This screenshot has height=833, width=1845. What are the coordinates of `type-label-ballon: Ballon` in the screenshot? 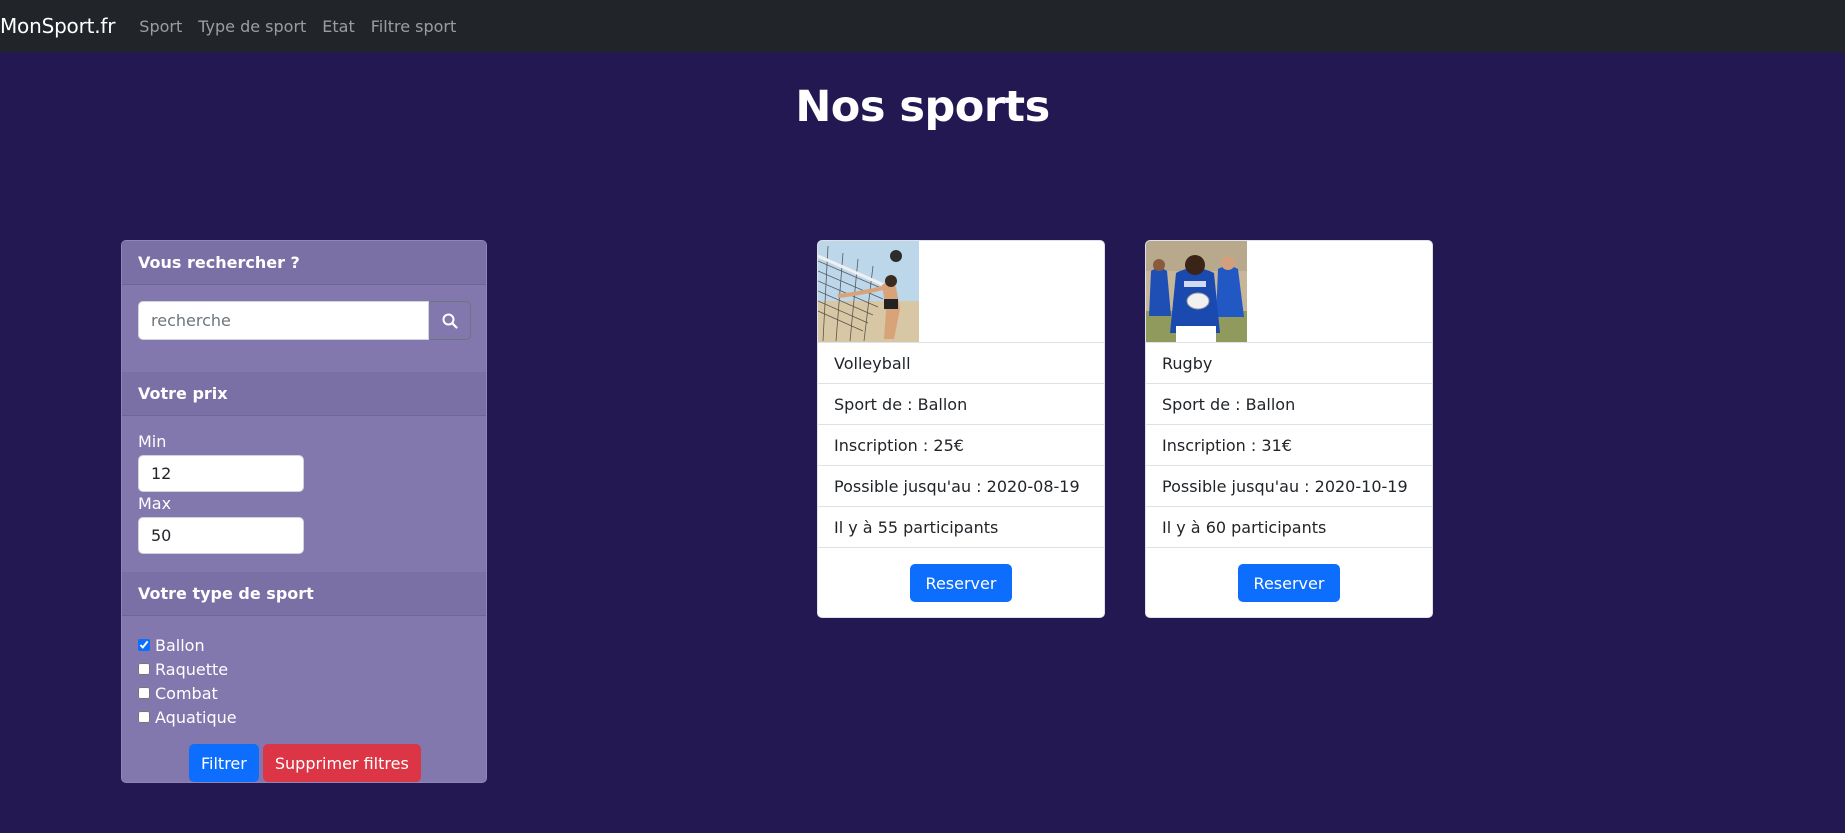 It's located at (180, 645).